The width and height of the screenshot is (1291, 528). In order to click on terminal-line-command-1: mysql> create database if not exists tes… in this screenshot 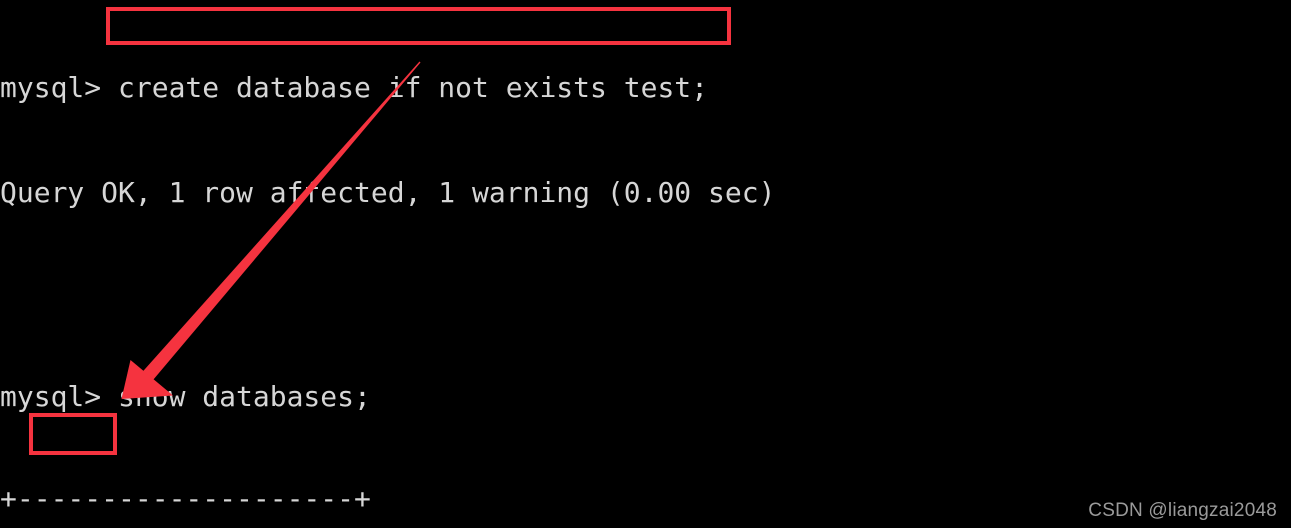, I will do `click(354, 87)`.